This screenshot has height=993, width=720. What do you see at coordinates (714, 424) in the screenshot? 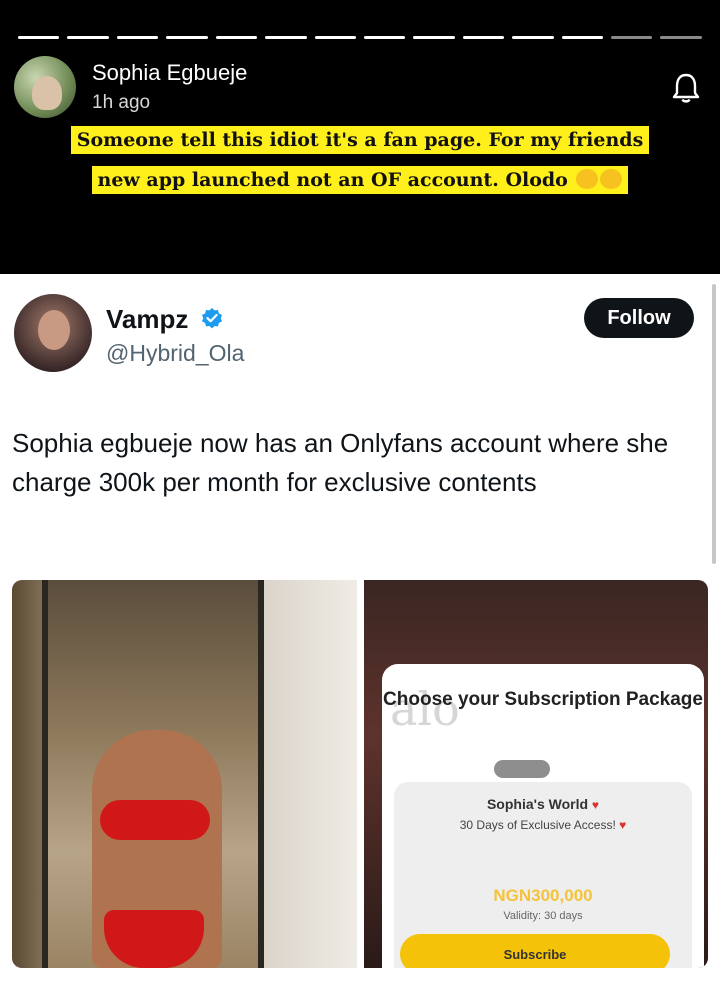
I see `scrollbar` at bounding box center [714, 424].